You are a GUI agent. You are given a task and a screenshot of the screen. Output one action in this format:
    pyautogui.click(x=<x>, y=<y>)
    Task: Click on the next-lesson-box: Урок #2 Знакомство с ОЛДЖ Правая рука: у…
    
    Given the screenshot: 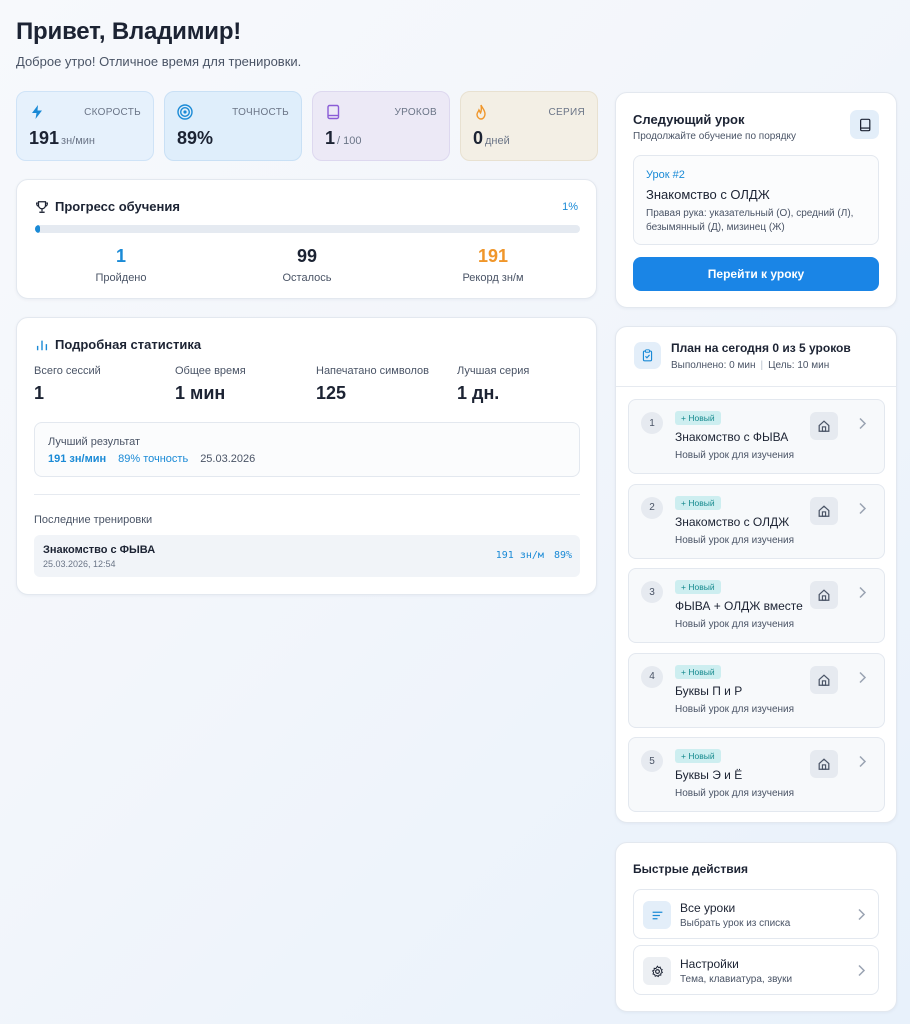 What is the action you would take?
    pyautogui.click(x=756, y=200)
    